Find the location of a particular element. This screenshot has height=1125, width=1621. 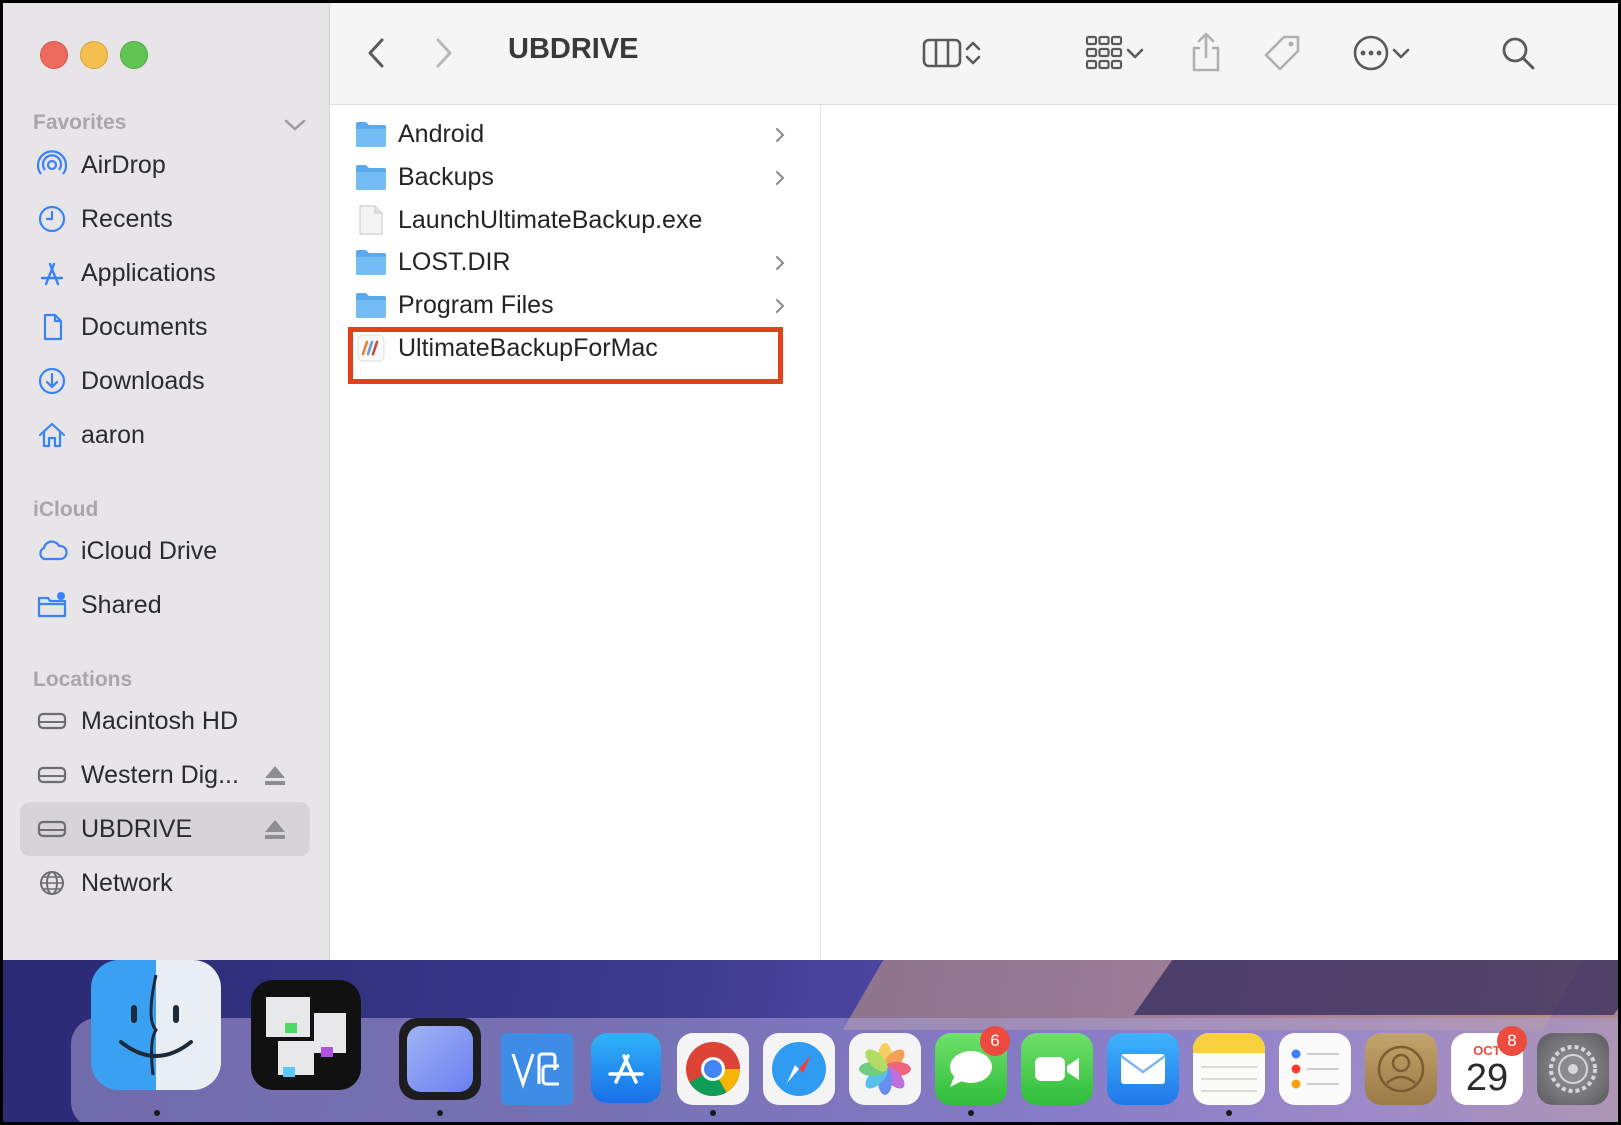

sidebar-item-label: Network is located at coordinates (127, 882).